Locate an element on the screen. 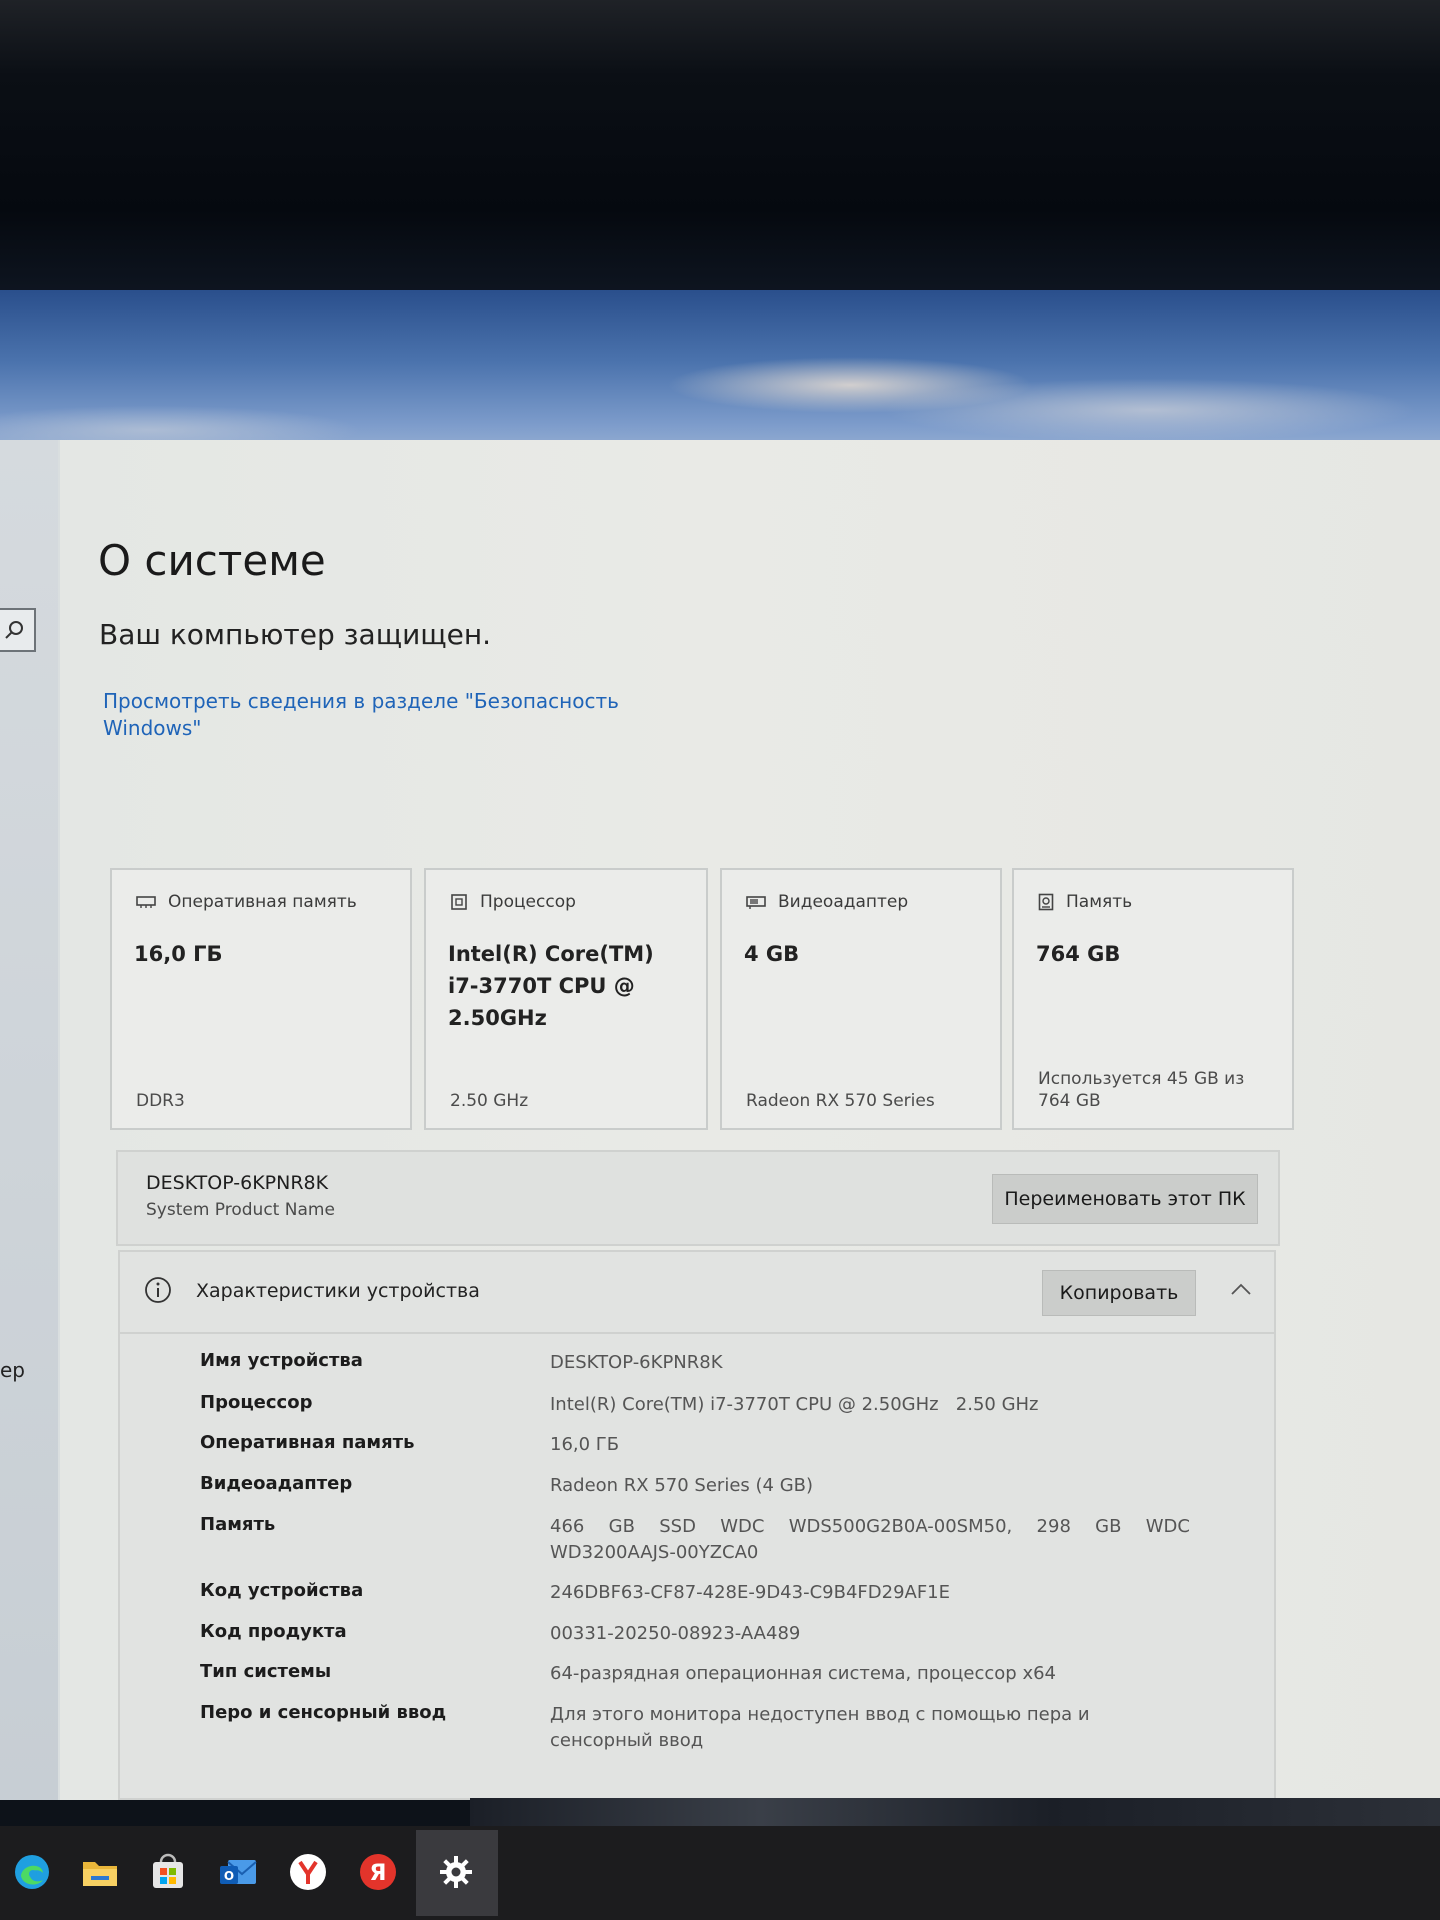  yandex-browser-icon is located at coordinates (308, 1872).